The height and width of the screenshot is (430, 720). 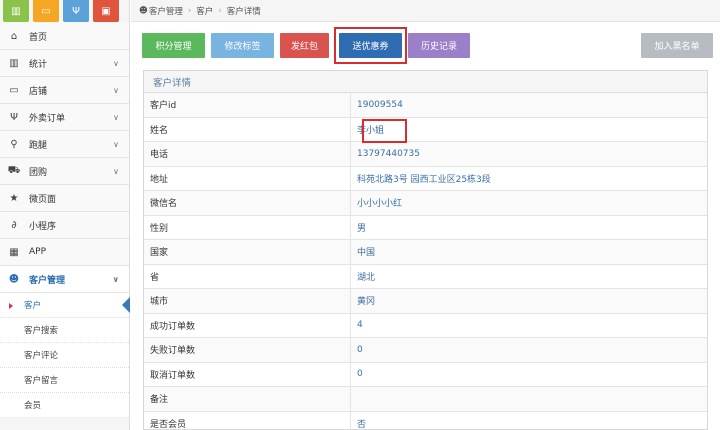 What do you see at coordinates (64, 330) in the screenshot?
I see `sidebar-subitem-customer-search: 客户搜索` at bounding box center [64, 330].